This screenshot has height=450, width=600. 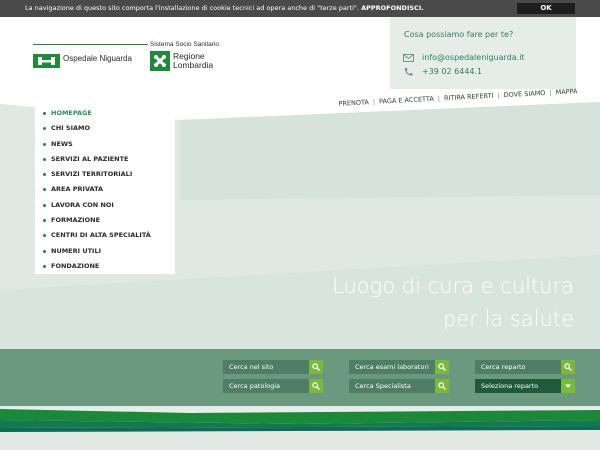 I want to click on search-lab-tests-button, so click(x=442, y=367).